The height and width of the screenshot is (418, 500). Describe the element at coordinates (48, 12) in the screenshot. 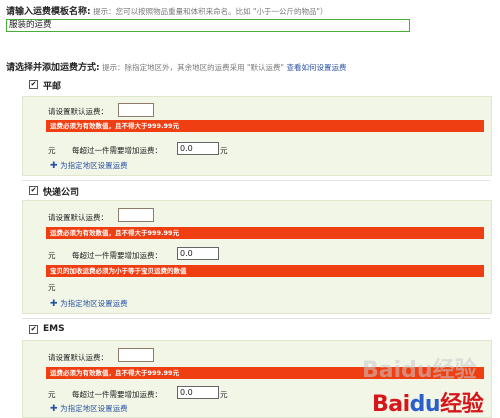

I see `template-name-label: 请输入运费模板名称:` at that location.